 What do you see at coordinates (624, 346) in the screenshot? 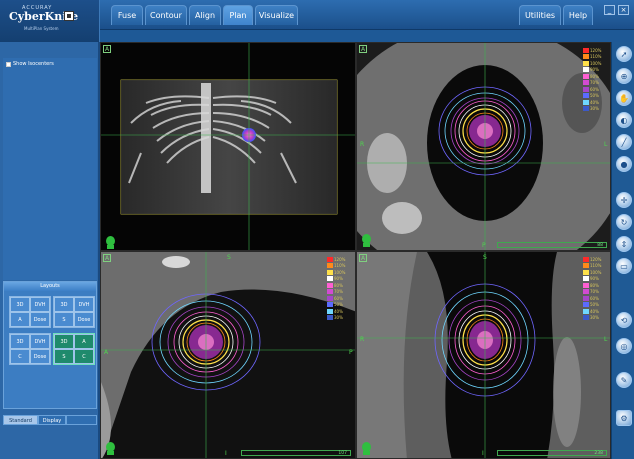
I see `isodose-icon: ◎` at bounding box center [624, 346].